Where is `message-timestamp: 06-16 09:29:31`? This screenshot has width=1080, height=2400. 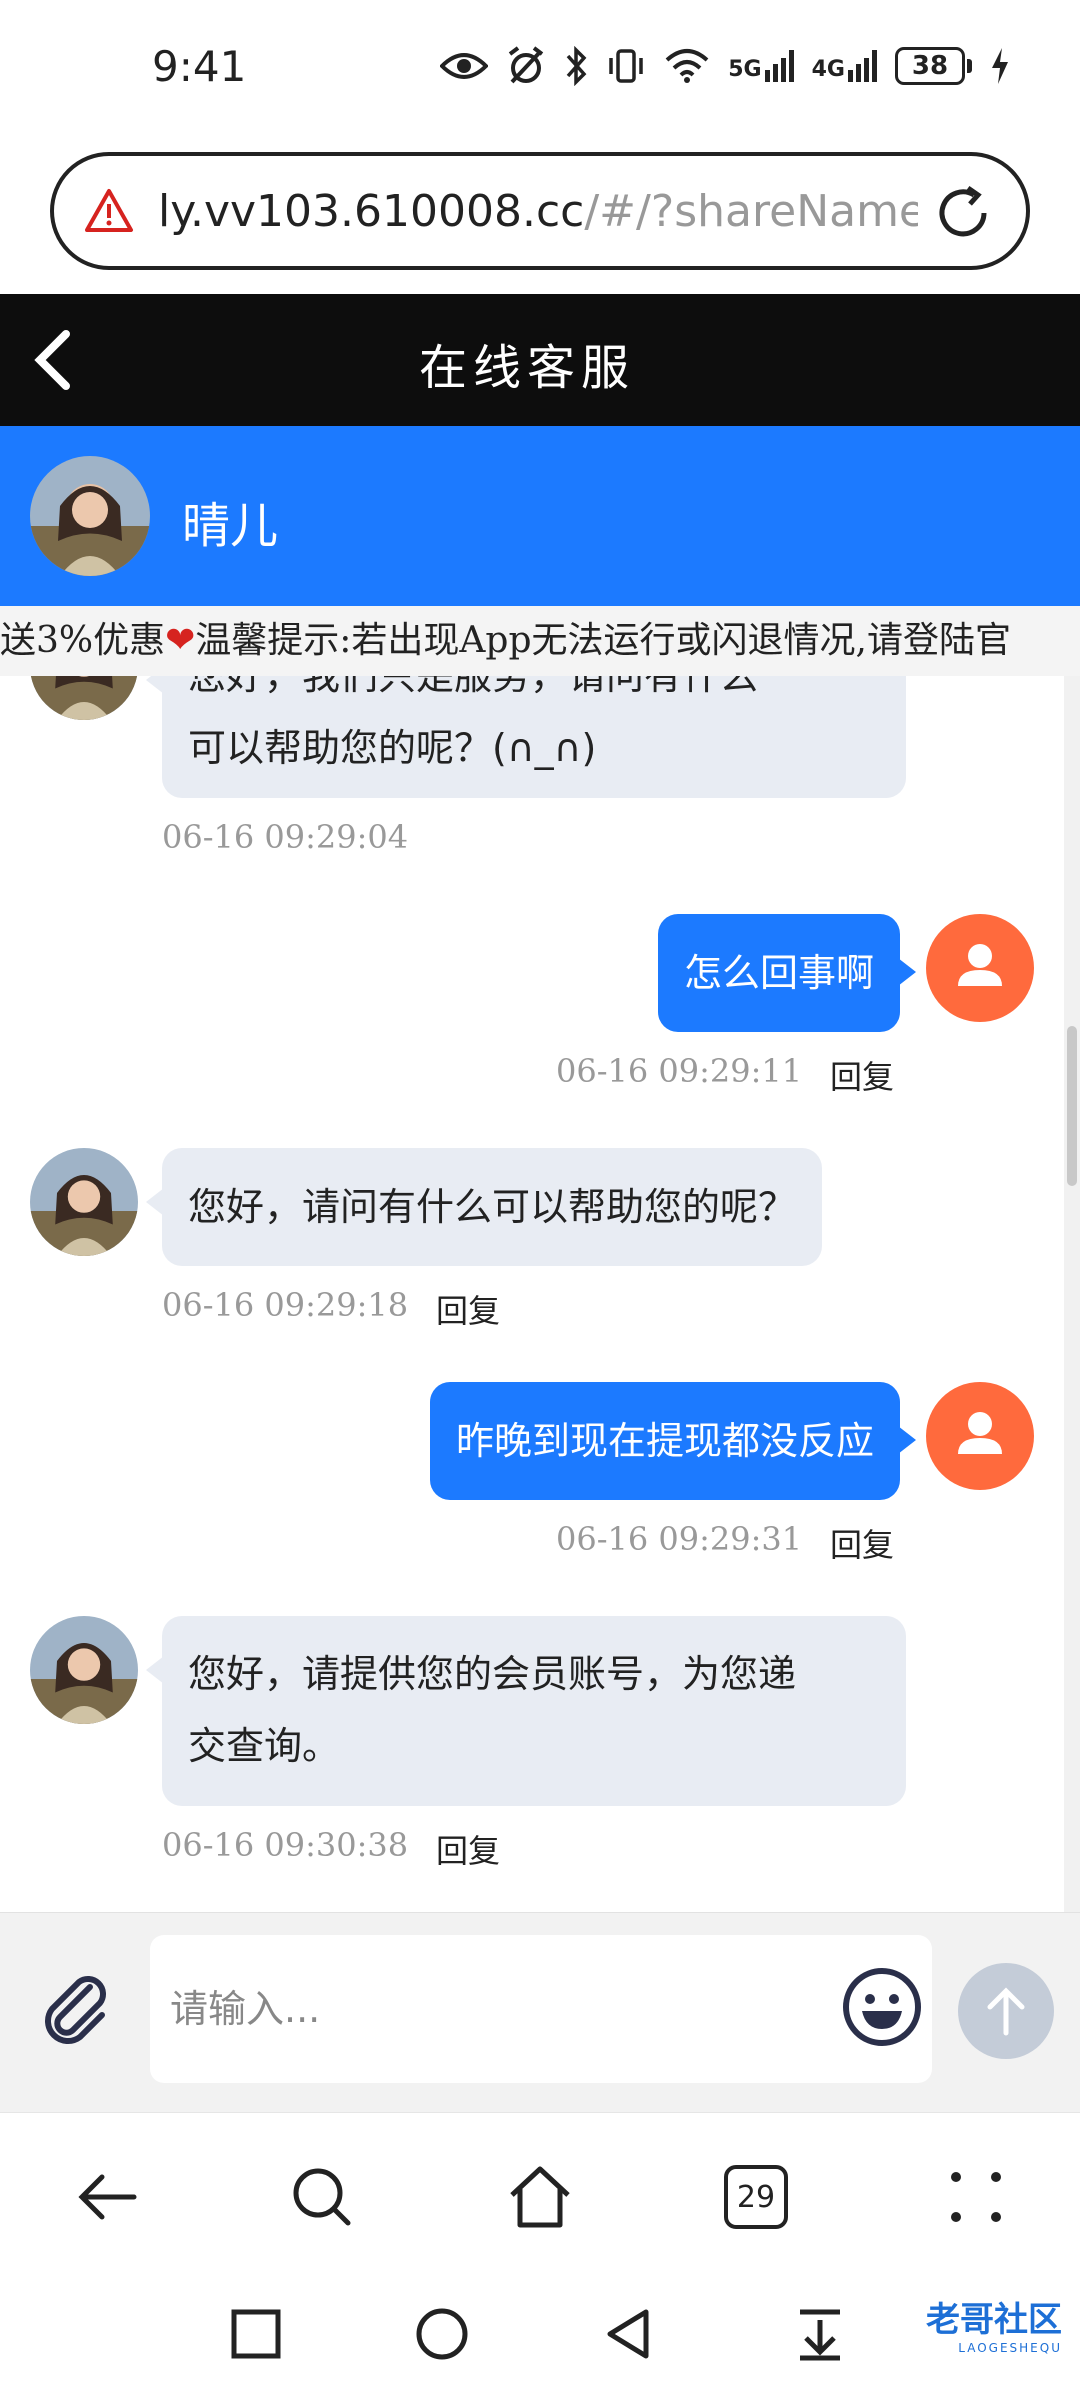
message-timestamp: 06-16 09:29:31 is located at coordinates (679, 1539).